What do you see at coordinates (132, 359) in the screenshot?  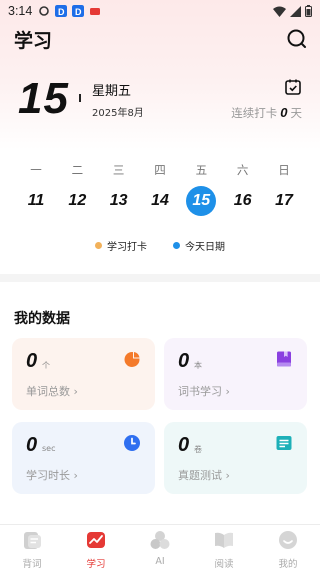 I see `pie-chart-icon` at bounding box center [132, 359].